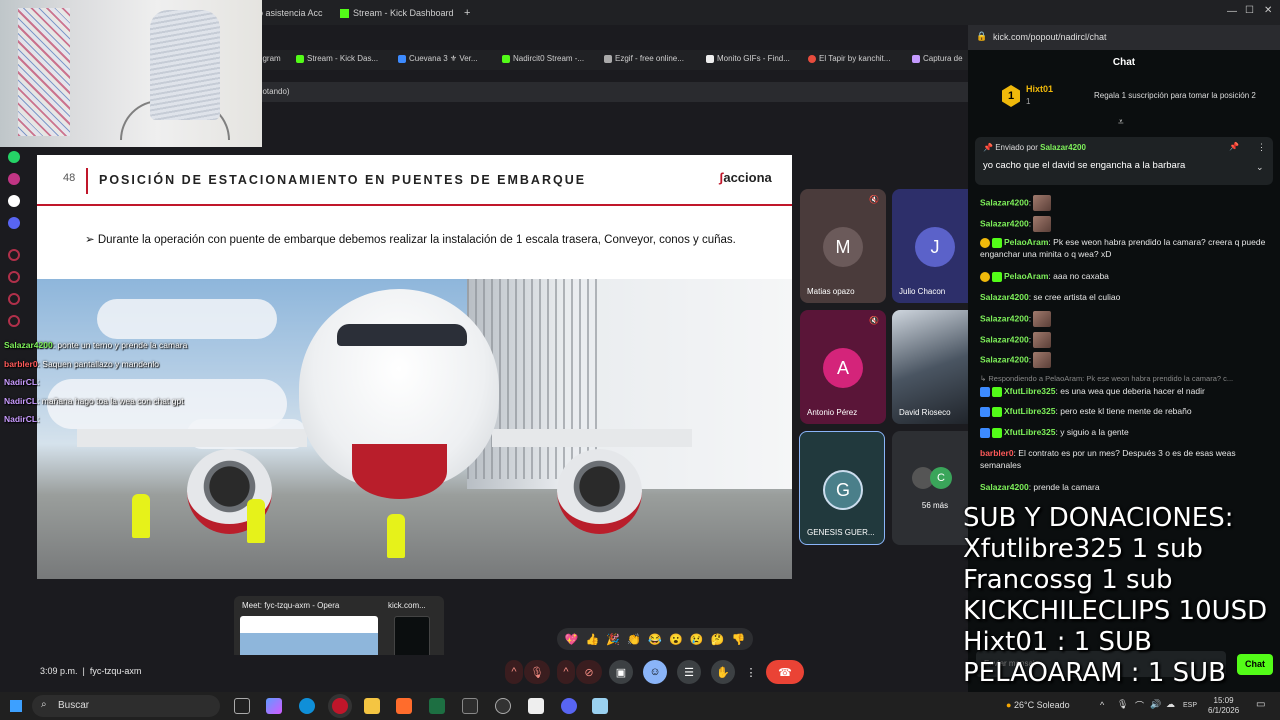 Image resolution: width=1280 pixels, height=720 pixels. Describe the element at coordinates (1122, 704) in the screenshot. I see `microphone-icon: 🎙` at that location.